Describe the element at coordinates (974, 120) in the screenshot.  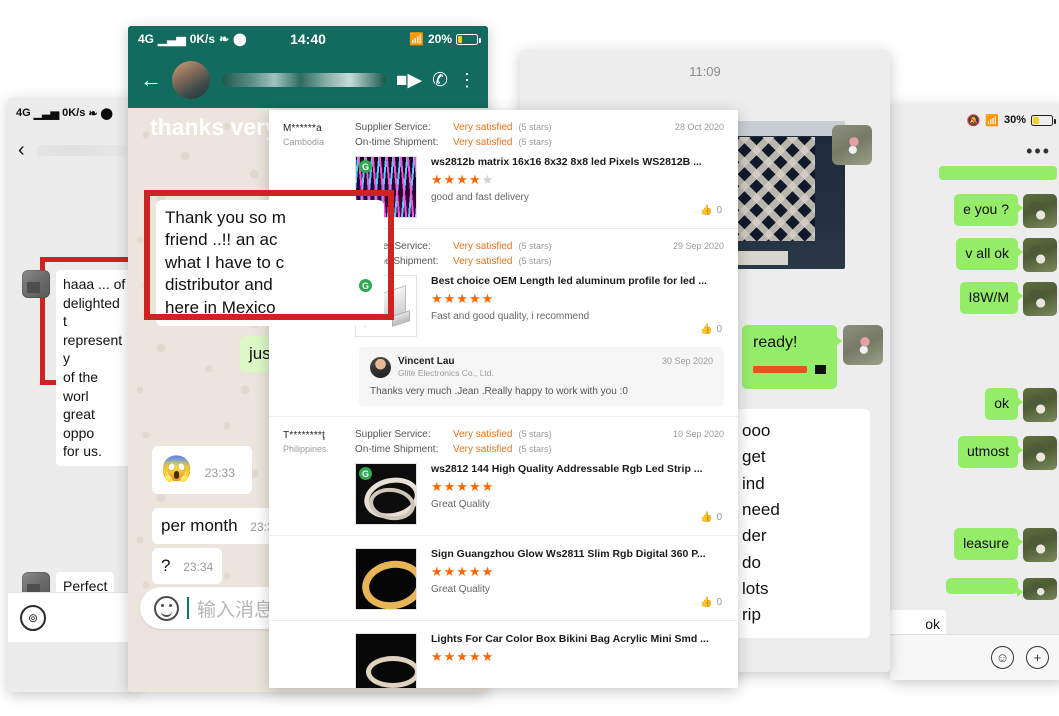
I see `status-bar: 🔕 📶 30%` at that location.